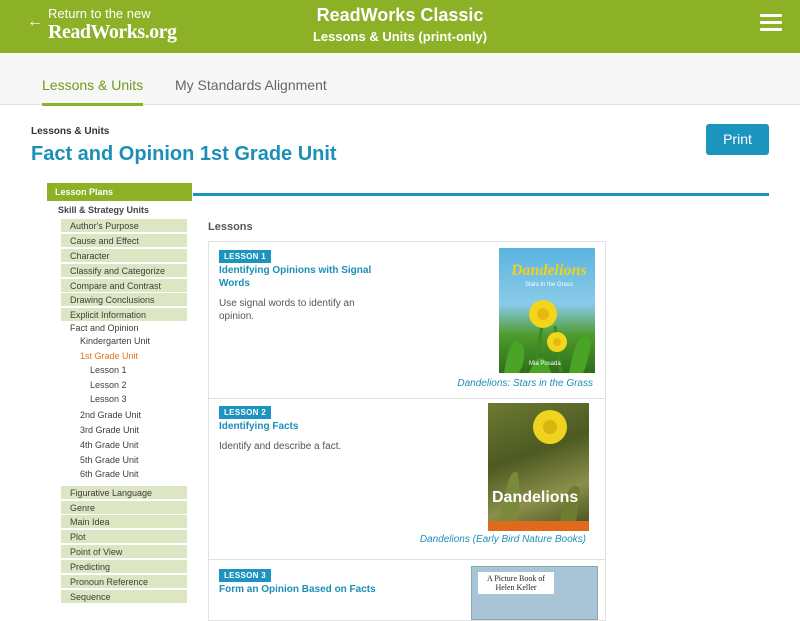 The image size is (800, 621). Describe the element at coordinates (115, 341) in the screenshot. I see `sidebar-item-kindergarten-unit: Kindergarten Unit` at that location.